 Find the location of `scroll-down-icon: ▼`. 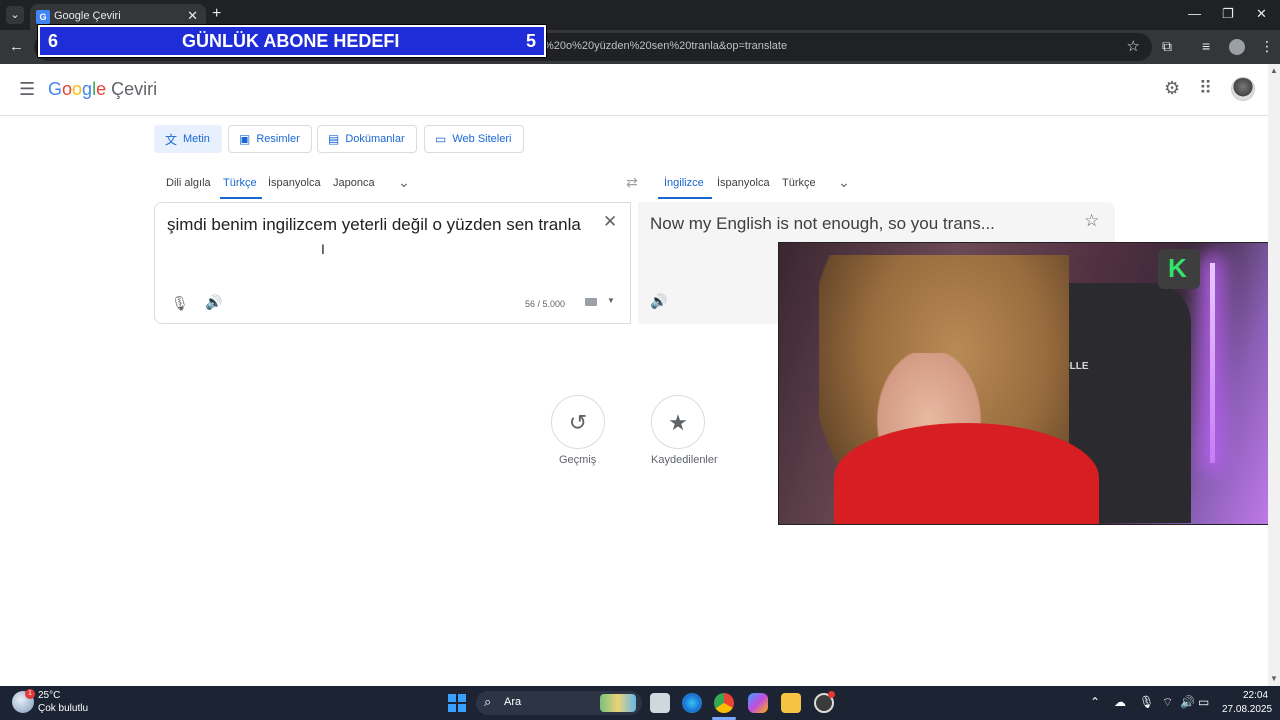

scroll-down-icon: ▼ is located at coordinates (1274, 678).